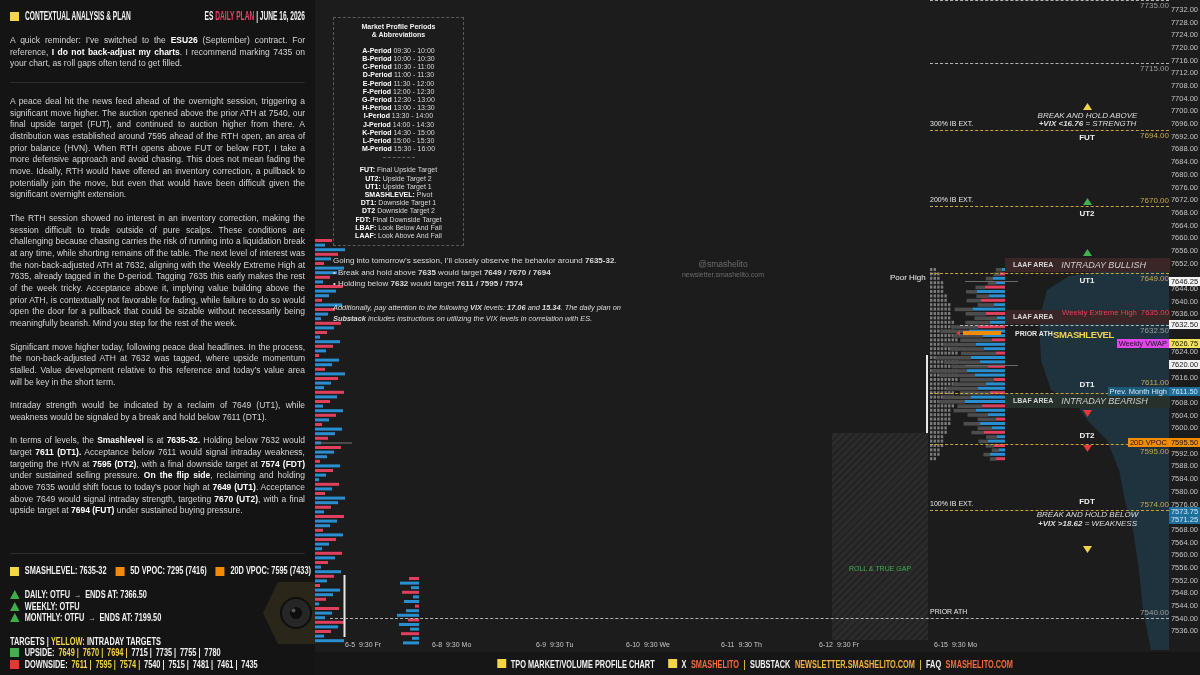  Describe the element at coordinates (249, 664) in the screenshot. I see `target-value: 7435` at that location.